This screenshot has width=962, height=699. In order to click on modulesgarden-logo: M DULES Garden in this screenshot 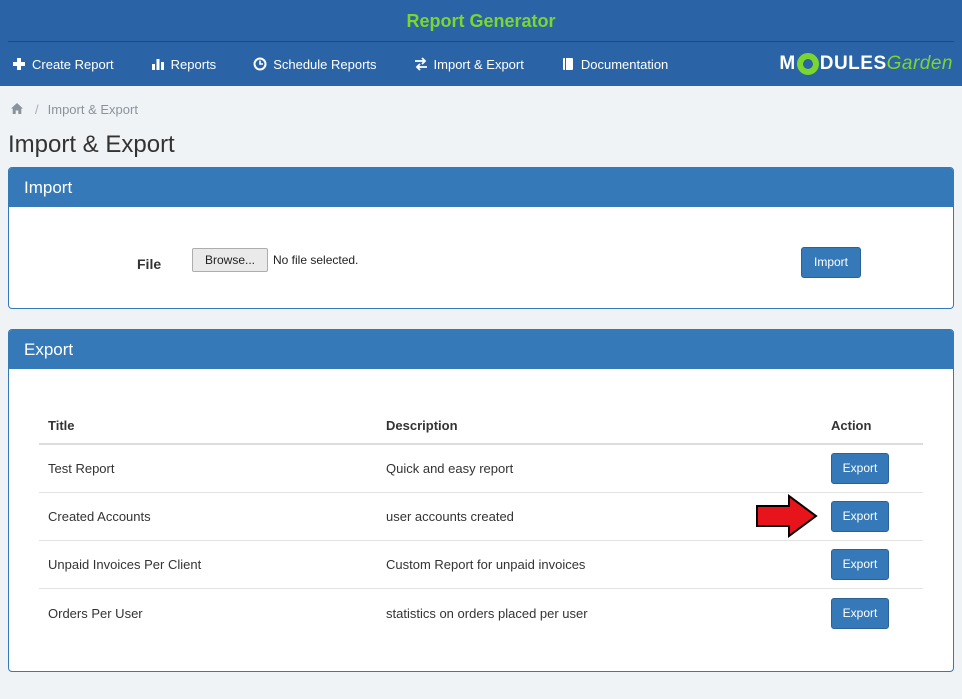, I will do `click(866, 64)`.